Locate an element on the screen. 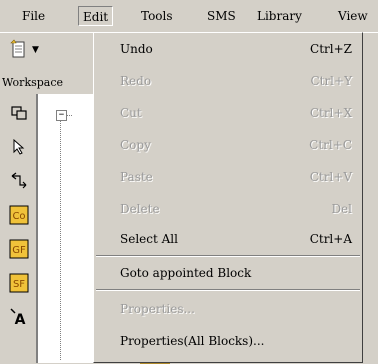 The width and height of the screenshot is (378, 364). text-tool-button: A is located at coordinates (19, 317).